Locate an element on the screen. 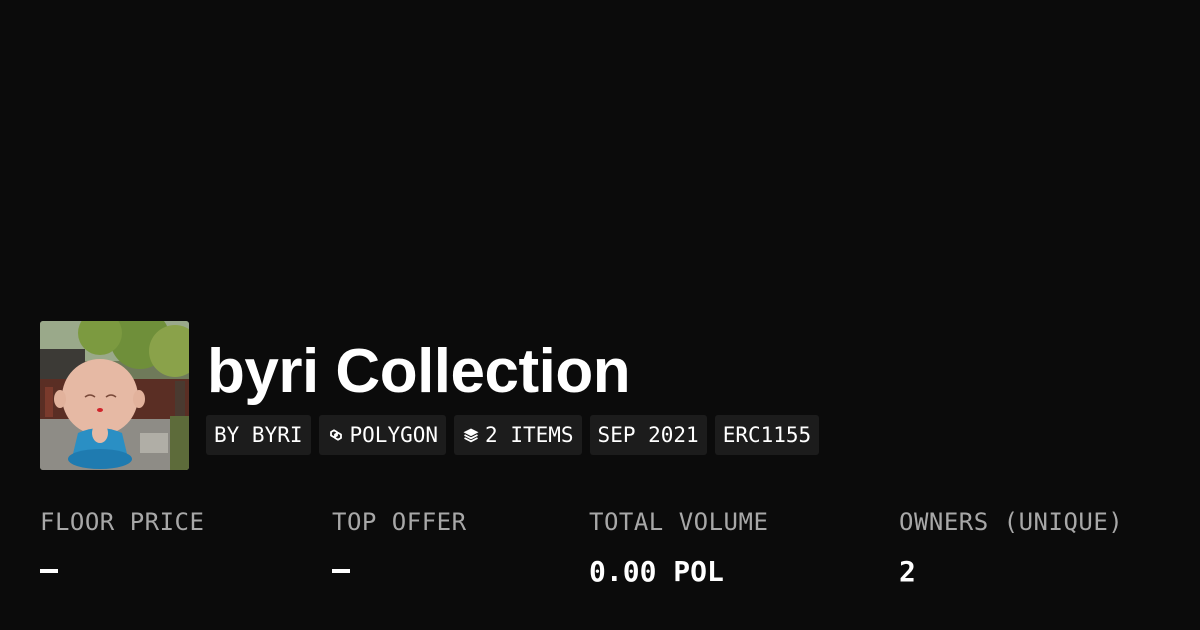  tag-items: 2 ITEMS is located at coordinates (518, 435).